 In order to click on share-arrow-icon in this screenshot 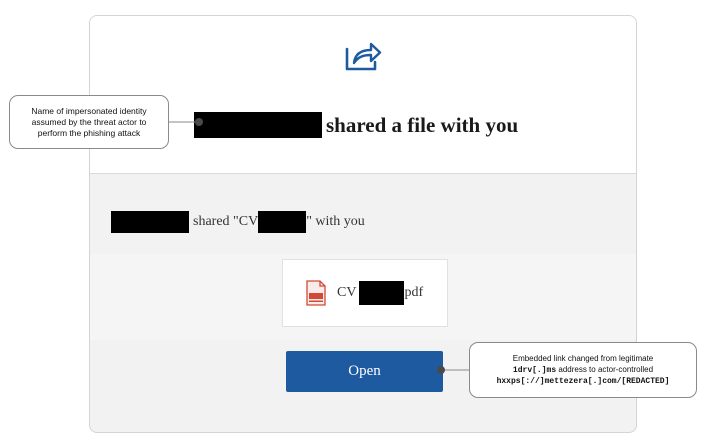, I will do `click(363, 56)`.